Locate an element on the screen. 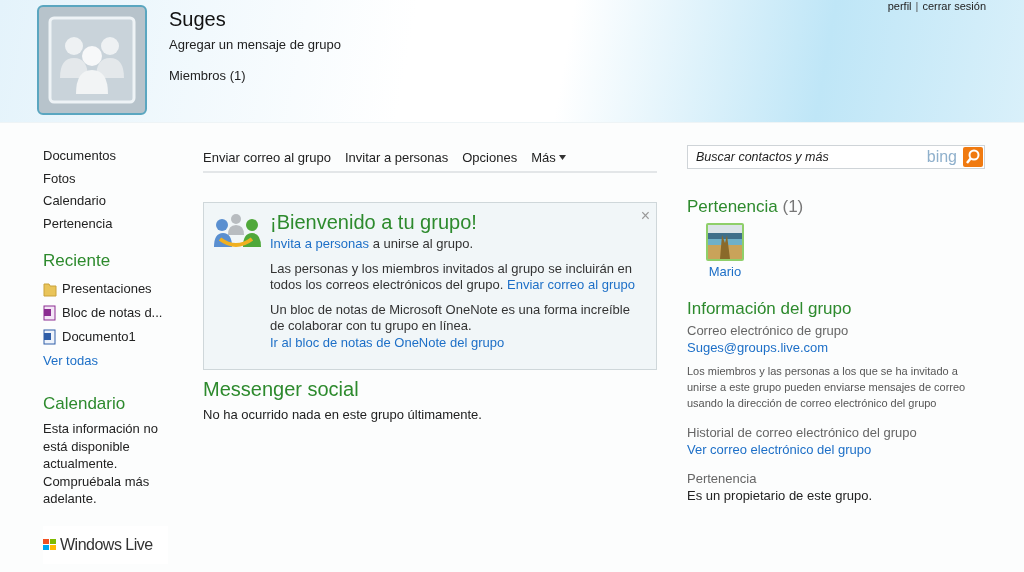  calendar-message: Esta información no está disponible actualmente. Compruébala más adelante. is located at coordinates (101, 464).